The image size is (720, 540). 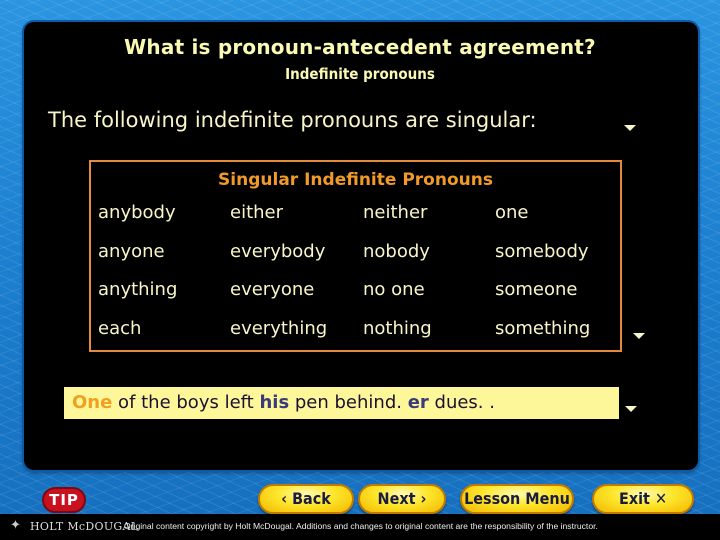 What do you see at coordinates (355, 180) in the screenshot?
I see `table-title: Singular Indefinite Pronouns` at bounding box center [355, 180].